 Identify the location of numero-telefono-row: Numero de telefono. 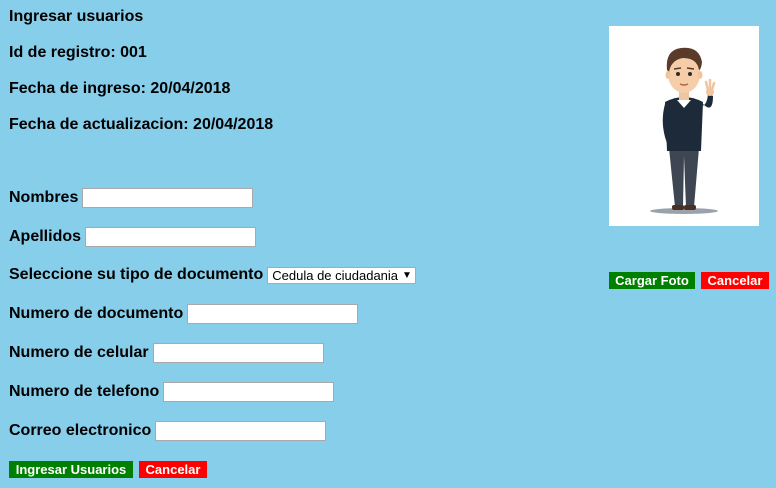
(172, 392).